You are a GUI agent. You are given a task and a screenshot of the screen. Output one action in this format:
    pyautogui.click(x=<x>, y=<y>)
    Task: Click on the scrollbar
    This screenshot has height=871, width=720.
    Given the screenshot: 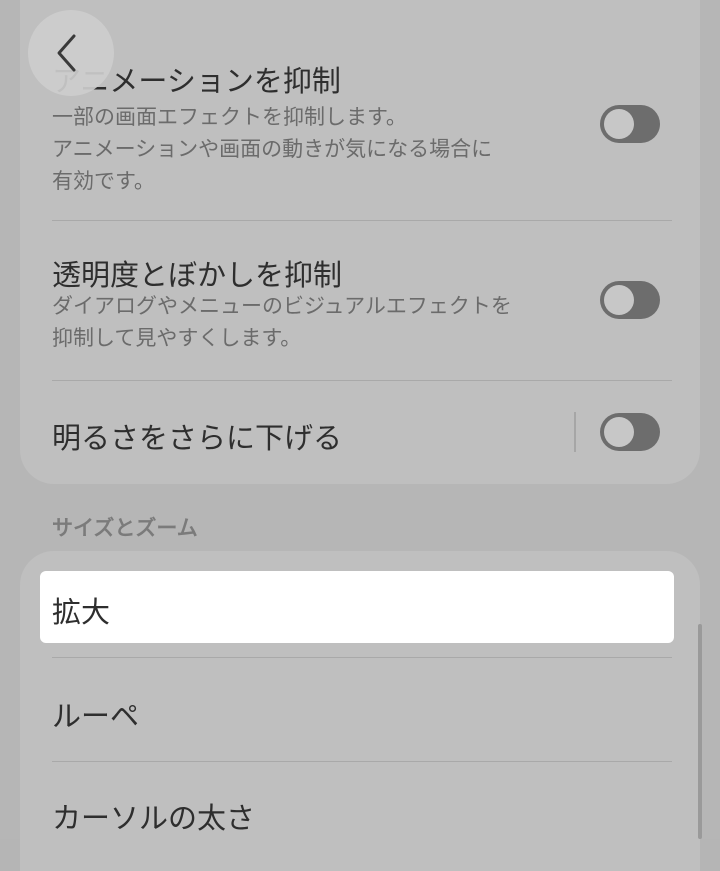 What is the action you would take?
    pyautogui.click(x=700, y=731)
    